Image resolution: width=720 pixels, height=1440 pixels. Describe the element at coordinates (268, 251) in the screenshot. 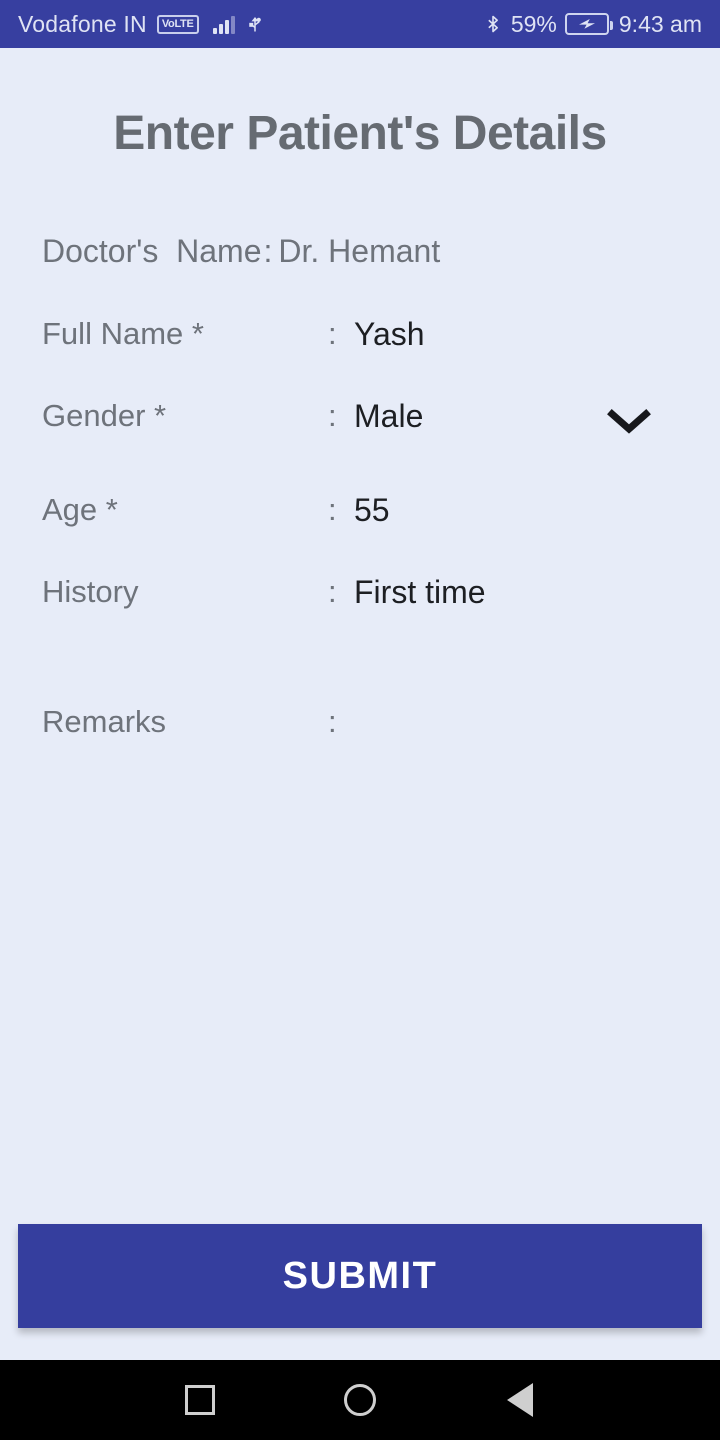

I see `doctor-name-colon: :` at that location.